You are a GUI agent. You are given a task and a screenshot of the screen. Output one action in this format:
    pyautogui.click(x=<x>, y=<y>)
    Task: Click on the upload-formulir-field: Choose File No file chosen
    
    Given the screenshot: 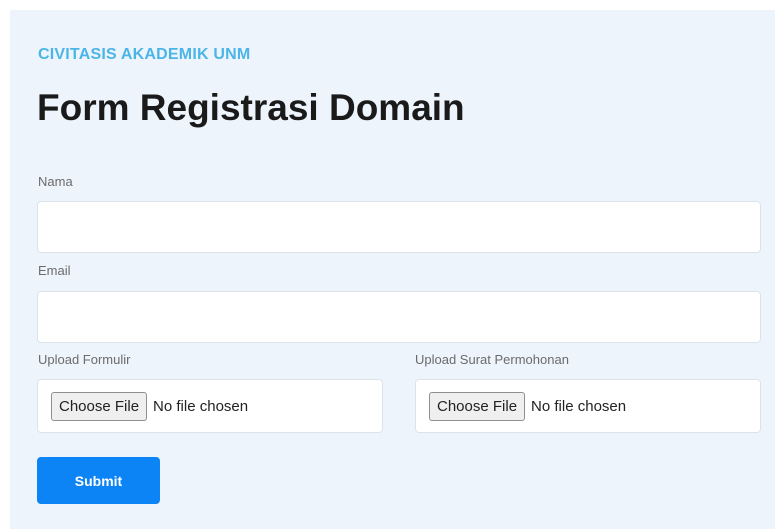 What is the action you would take?
    pyautogui.click(x=210, y=406)
    